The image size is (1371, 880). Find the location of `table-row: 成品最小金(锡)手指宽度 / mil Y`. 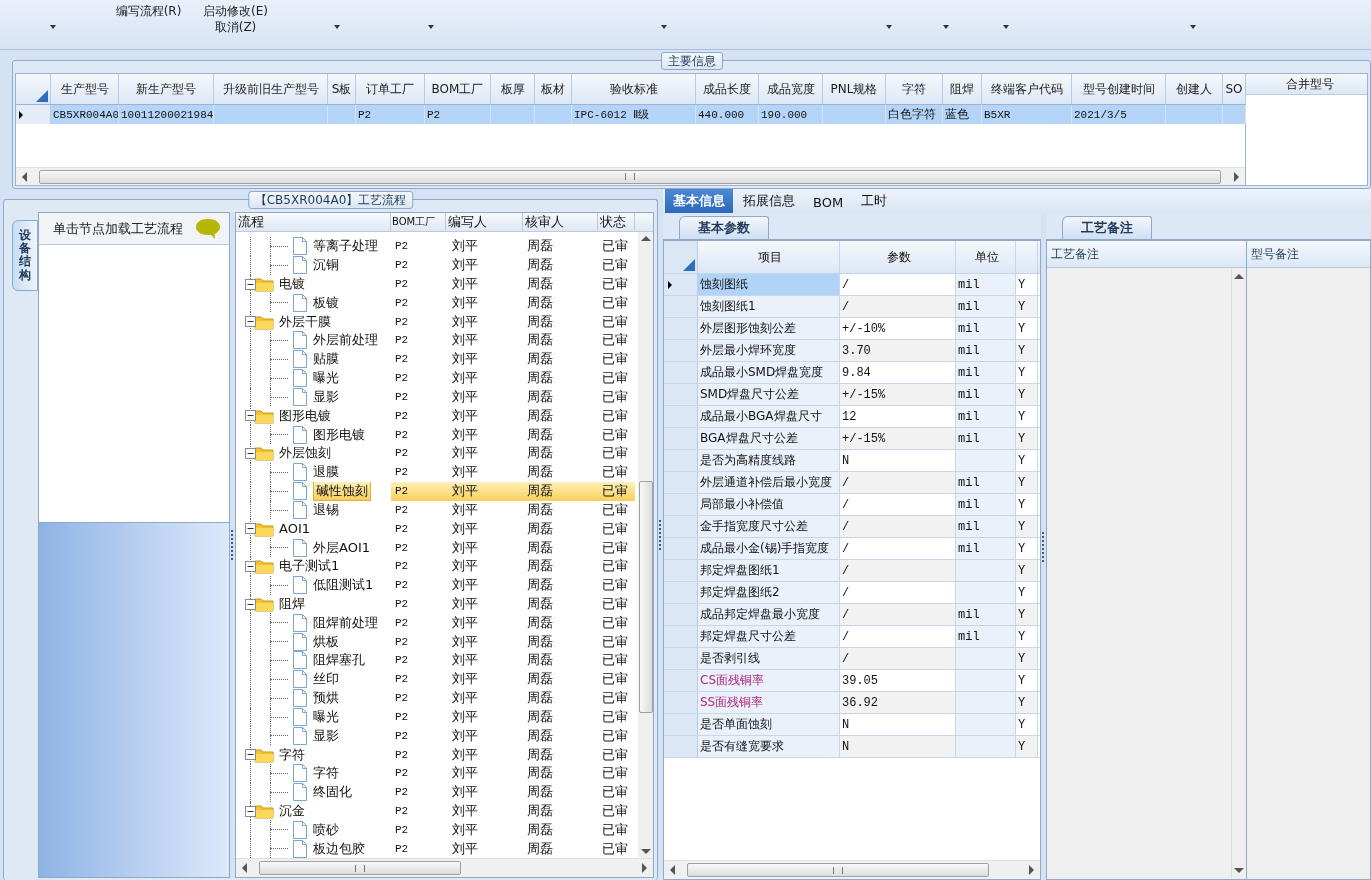

table-row: 成品最小金(锡)手指宽度 / mil Y is located at coordinates (852, 549).